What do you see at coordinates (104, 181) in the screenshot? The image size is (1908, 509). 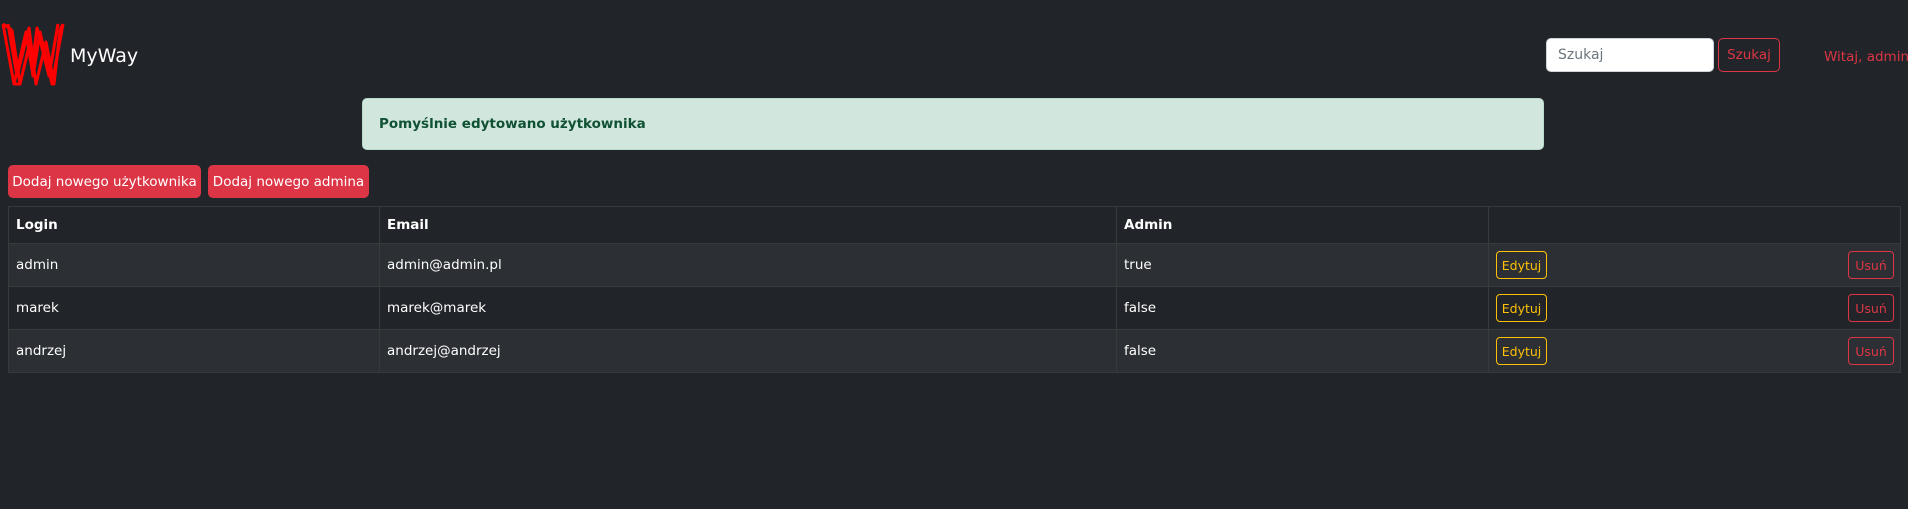 I see `add-user-button: Dodaj nowego użytkownika` at bounding box center [104, 181].